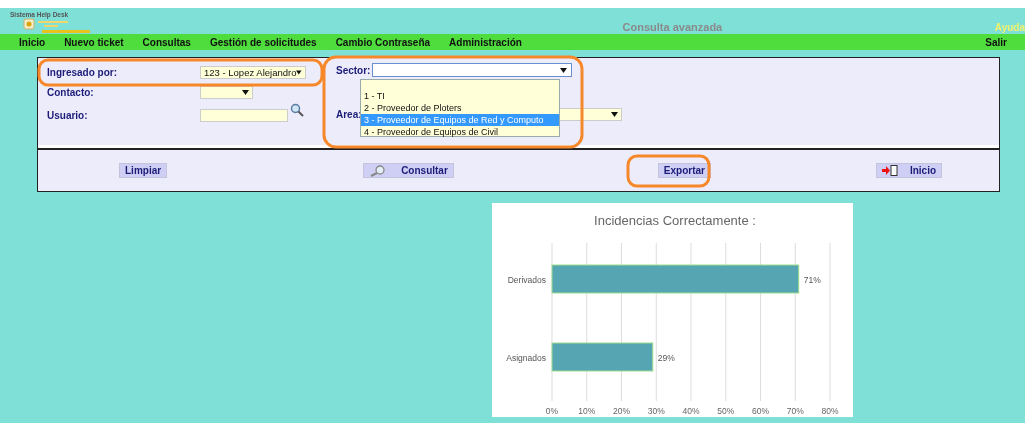 The height and width of the screenshot is (423, 1025). I want to click on input-field, so click(244, 115).